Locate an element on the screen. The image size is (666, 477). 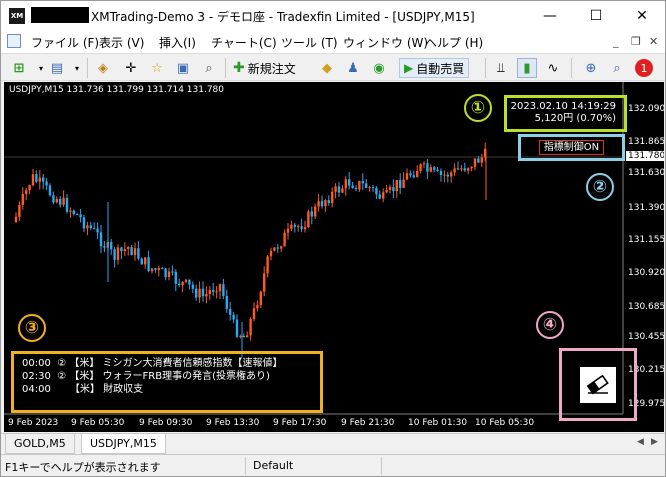
price-tick-label: 130.685 is located at coordinates (646, 307).